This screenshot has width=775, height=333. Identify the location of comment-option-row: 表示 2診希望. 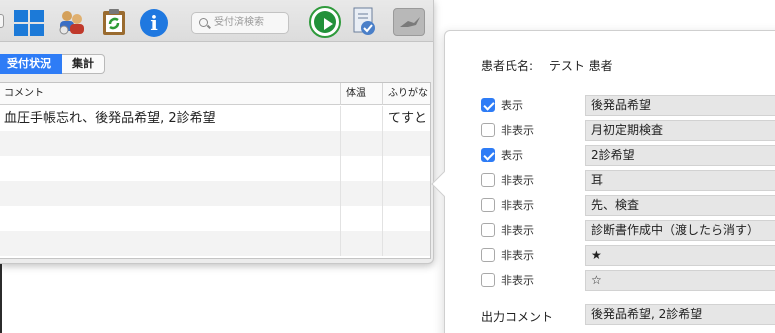
(628, 155).